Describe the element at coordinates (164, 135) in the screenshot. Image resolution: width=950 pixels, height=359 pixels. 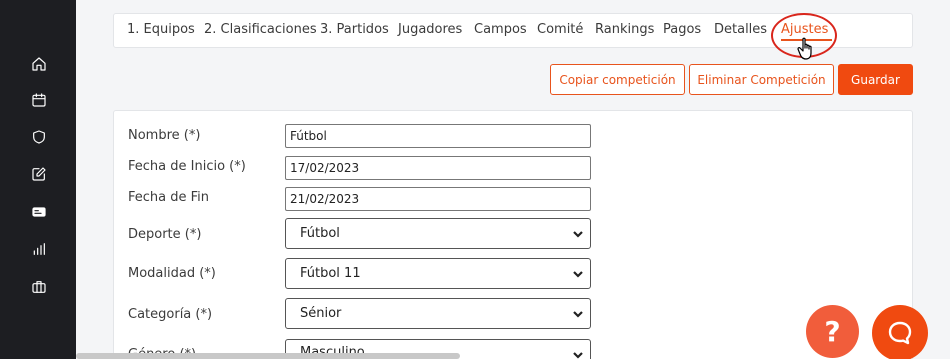
I see `nombre-label: Nombre (*)` at that location.